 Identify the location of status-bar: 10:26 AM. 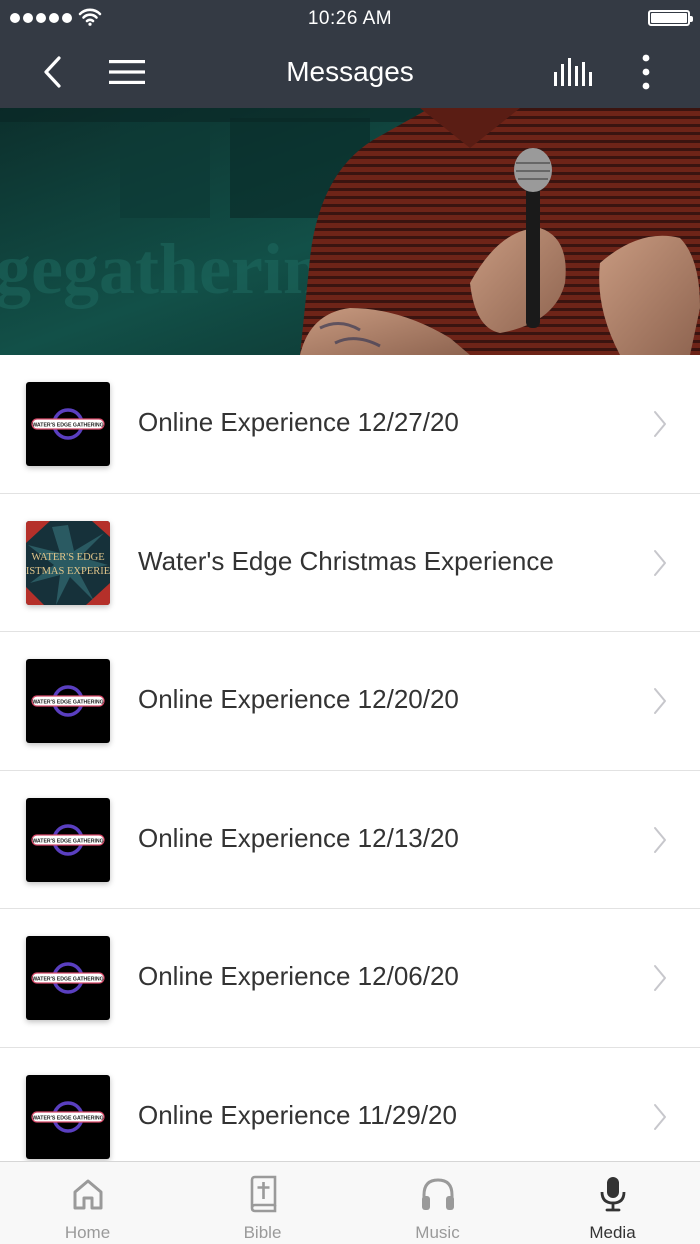
(350, 18).